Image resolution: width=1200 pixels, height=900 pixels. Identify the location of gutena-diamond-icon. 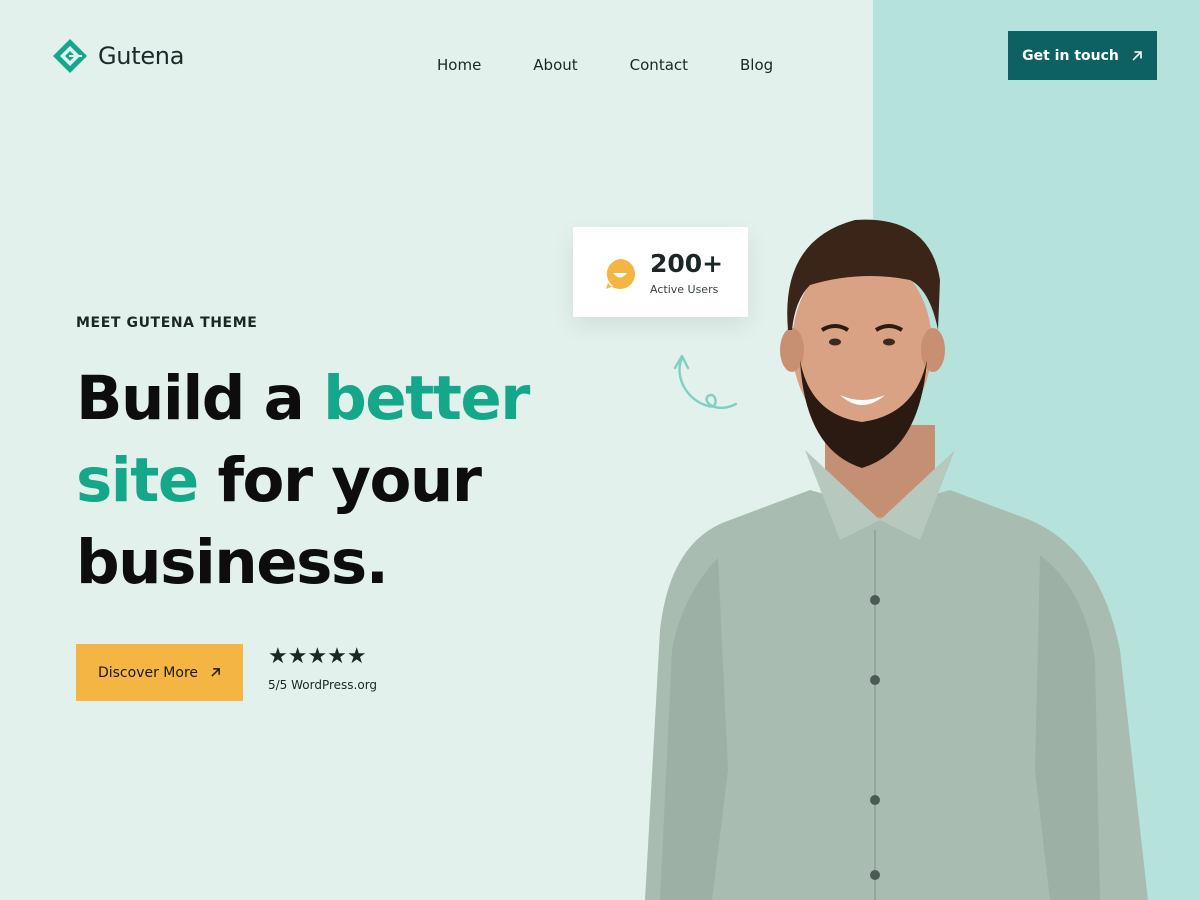
(70, 56).